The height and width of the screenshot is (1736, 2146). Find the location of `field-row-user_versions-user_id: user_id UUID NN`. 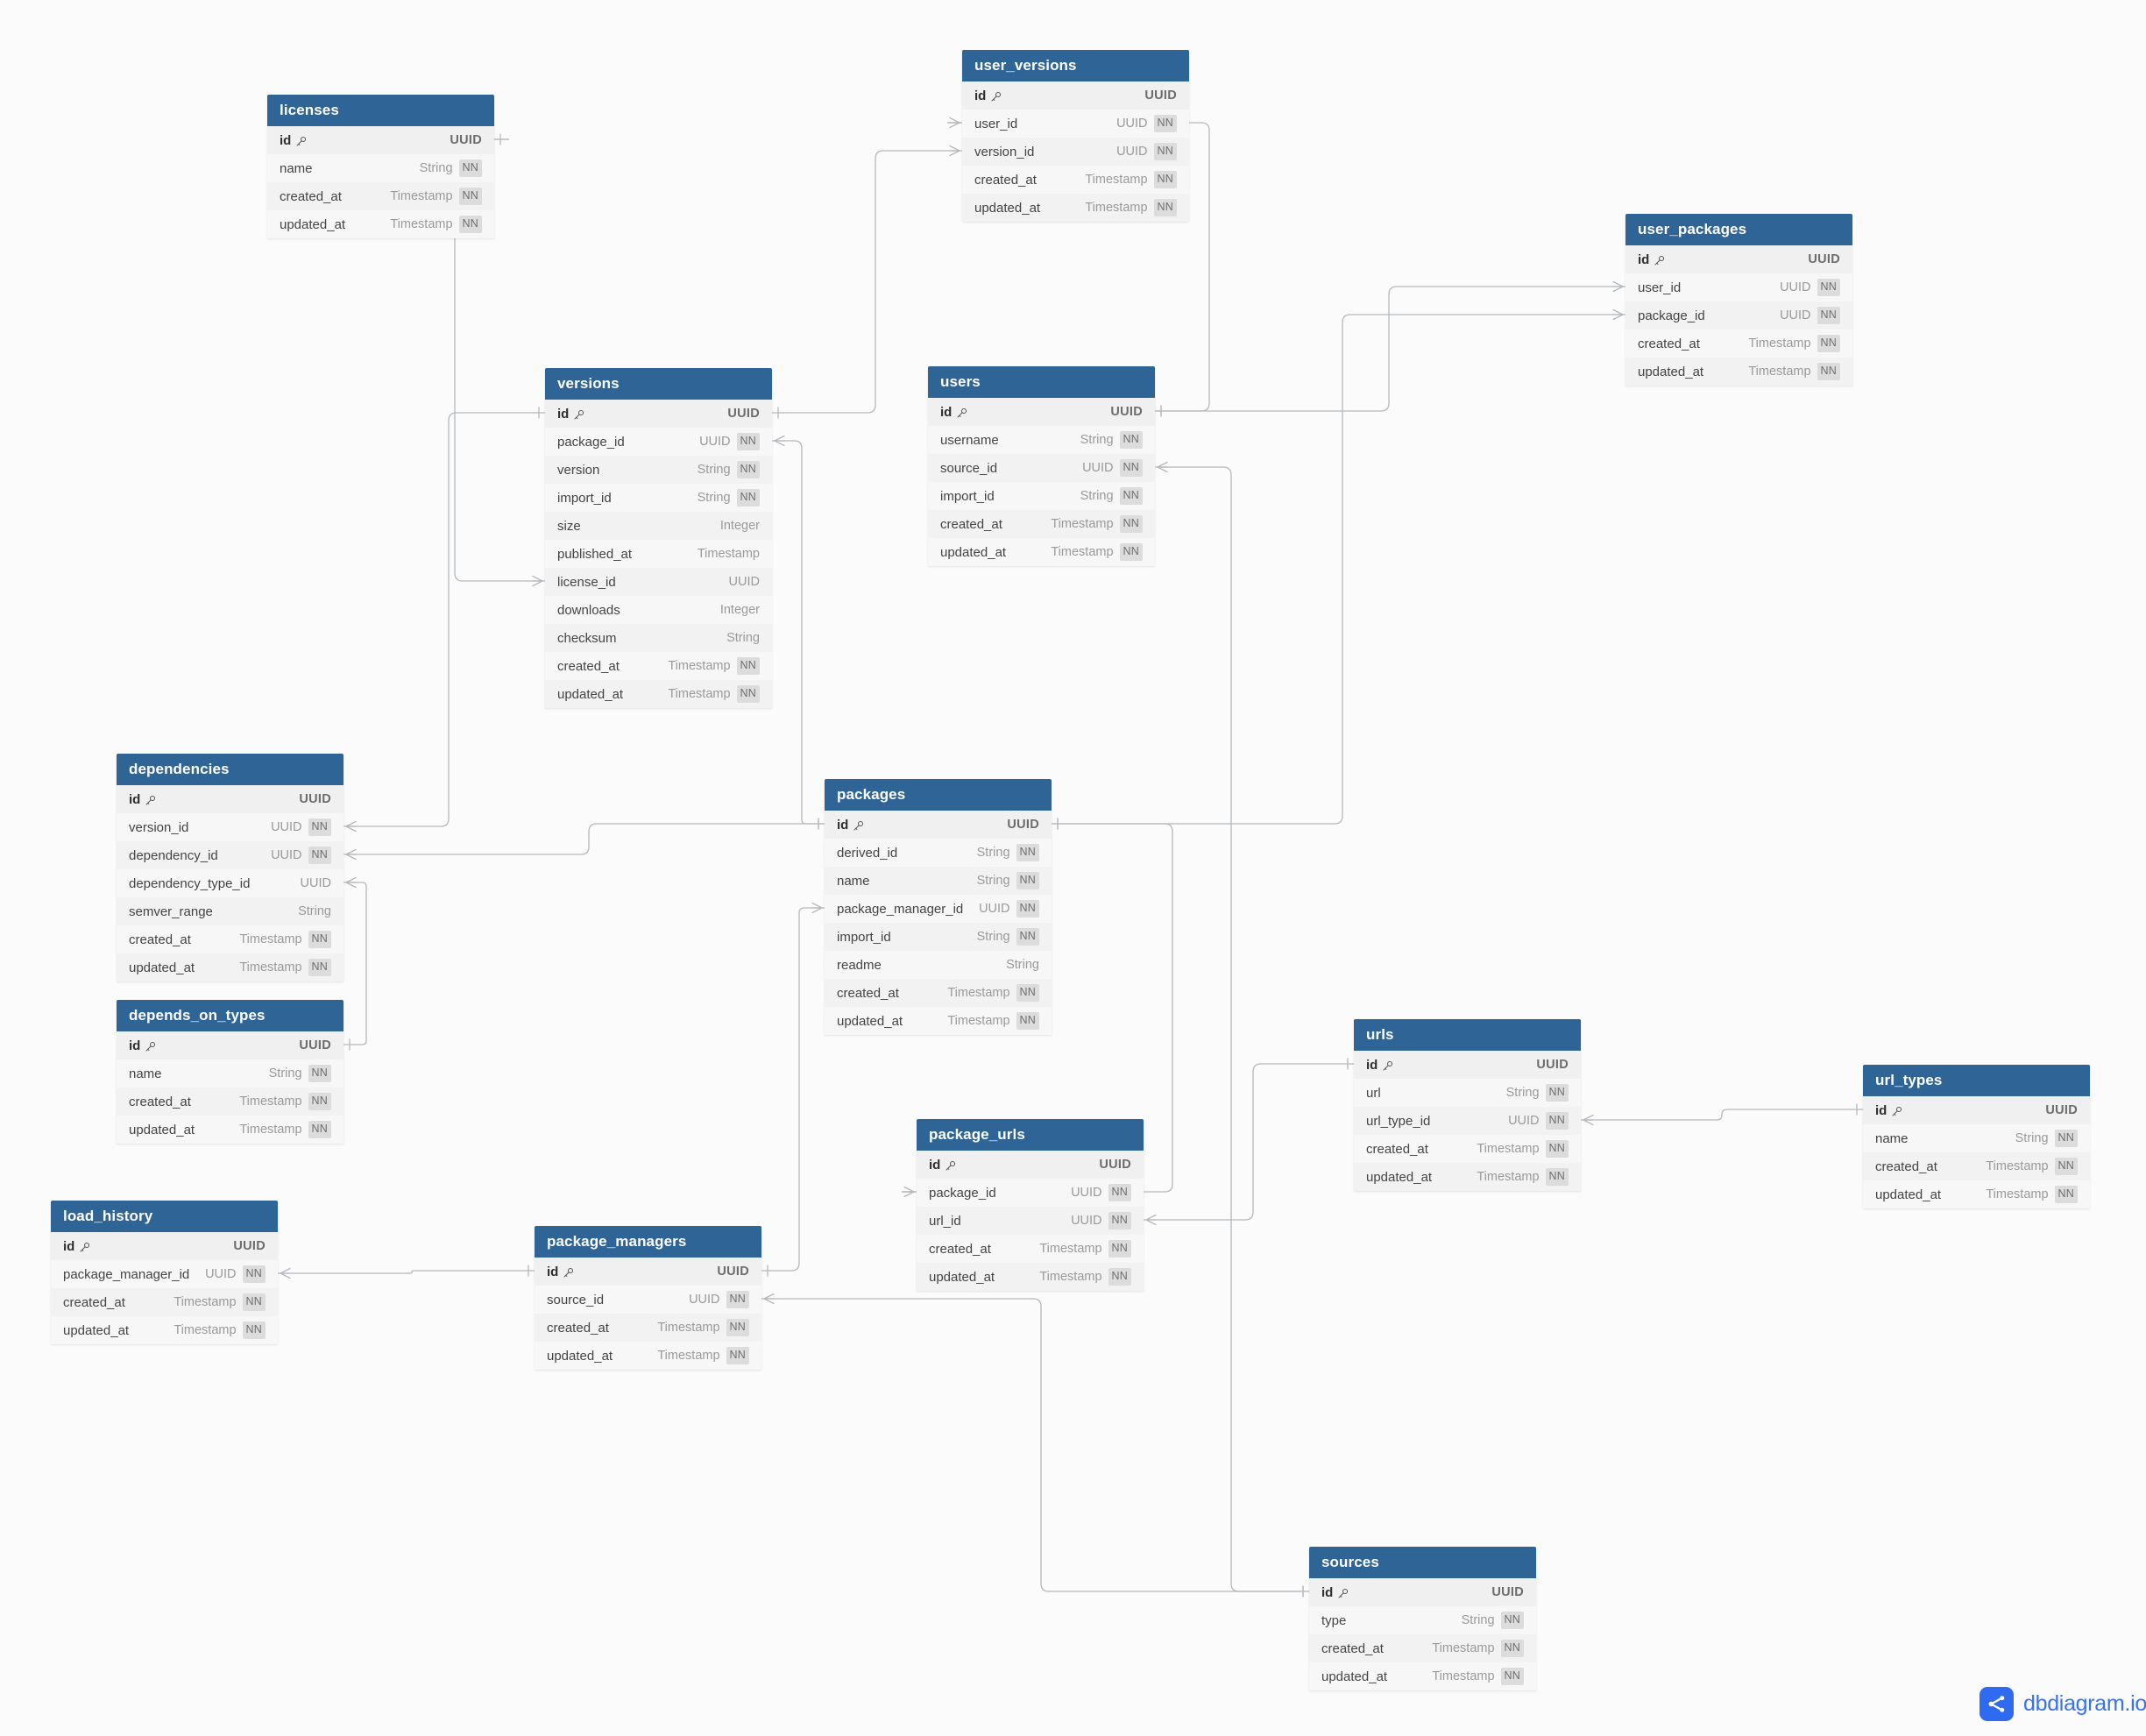

field-row-user_versions-user_id: user_id UUID NN is located at coordinates (1075, 124).